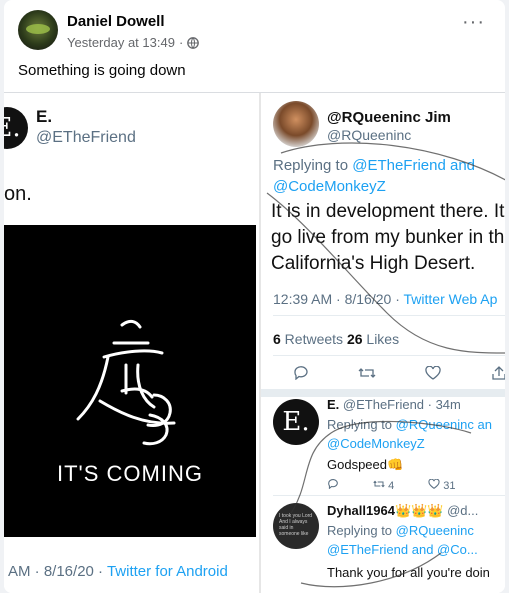 The image size is (509, 593). Describe the element at coordinates (102, 70) in the screenshot. I see `post-text: Something is going down` at that location.